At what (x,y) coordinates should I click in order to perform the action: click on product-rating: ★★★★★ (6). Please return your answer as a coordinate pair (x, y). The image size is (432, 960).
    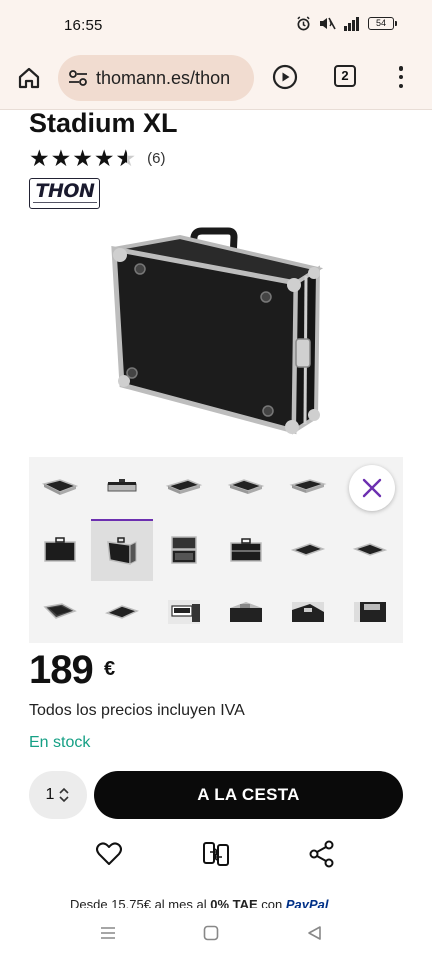
    Looking at the image, I should click on (97, 158).